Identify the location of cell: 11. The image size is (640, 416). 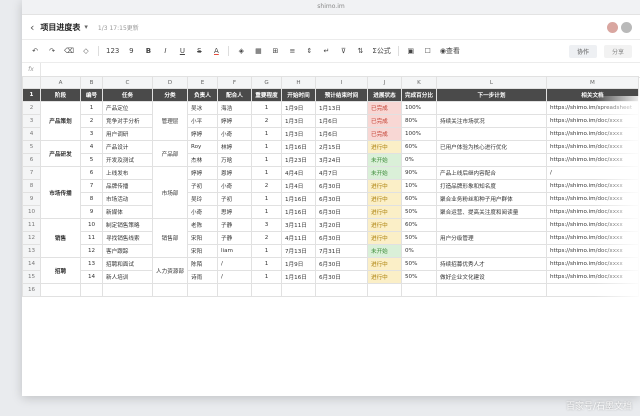
(91, 238).